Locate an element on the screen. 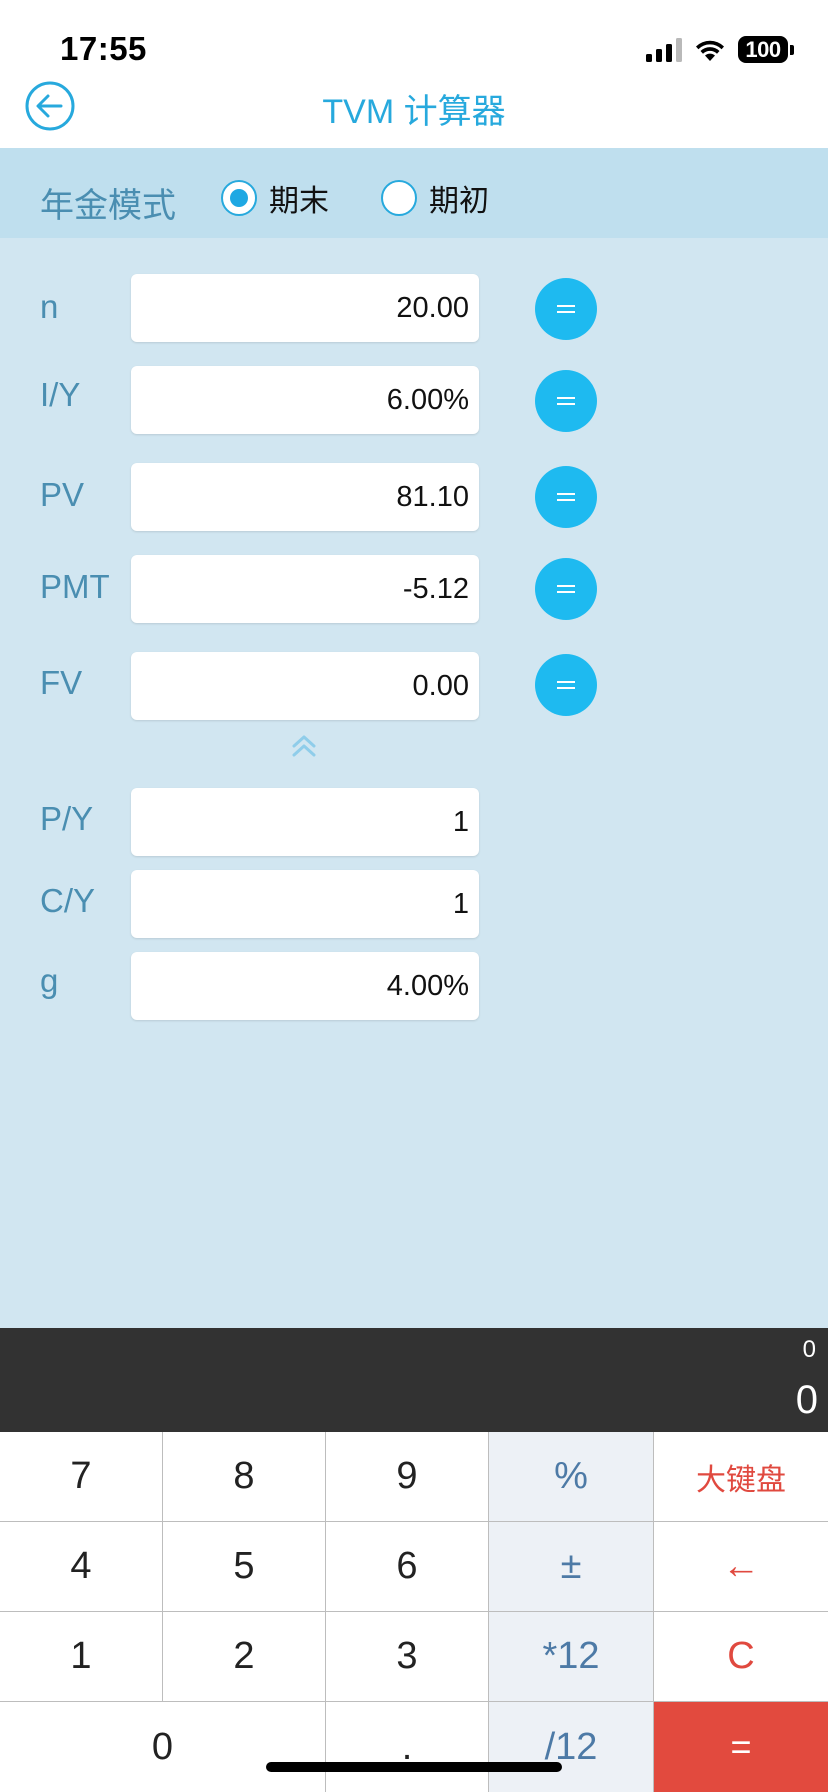 This screenshot has width=828, height=1792. nav-bar: TVM 计算器 is located at coordinates (414, 109).